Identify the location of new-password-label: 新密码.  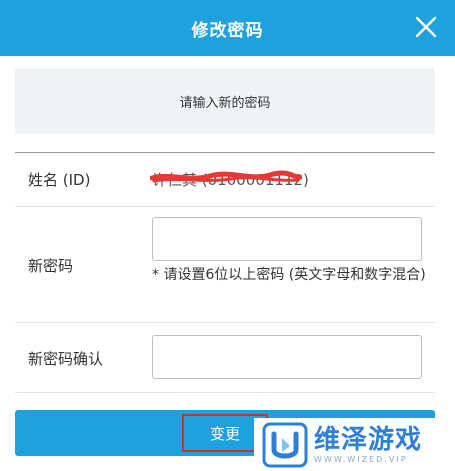
(51, 266).